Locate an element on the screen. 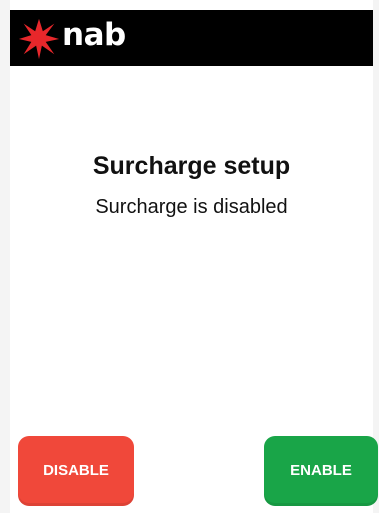 The width and height of the screenshot is (379, 513). screen-bezel-left is located at coordinates (5, 256).